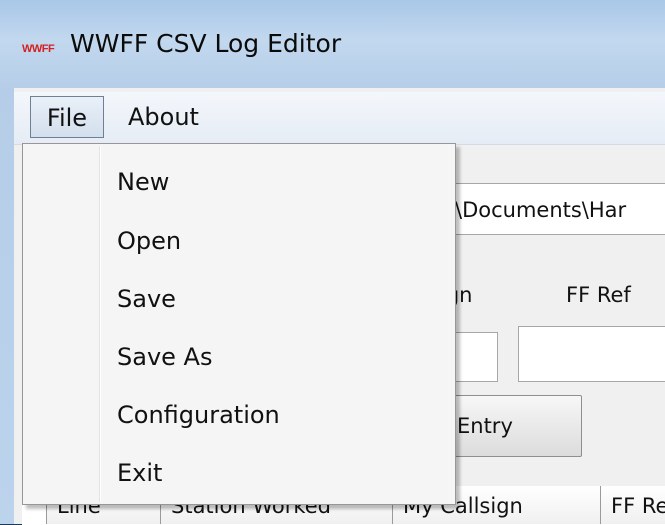  Describe the element at coordinates (239, 357) in the screenshot. I see `menu-item-save-as: Save As` at that location.